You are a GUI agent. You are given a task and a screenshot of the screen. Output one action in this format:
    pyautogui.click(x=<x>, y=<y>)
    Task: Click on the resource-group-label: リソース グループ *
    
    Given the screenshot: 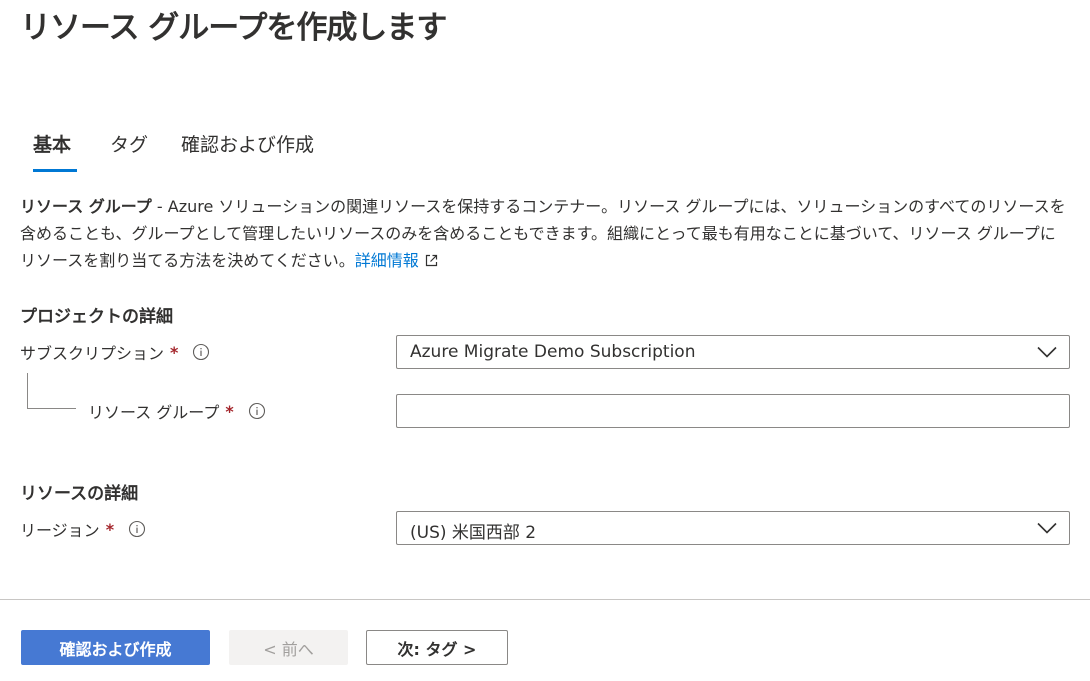 What is the action you would take?
    pyautogui.click(x=177, y=411)
    